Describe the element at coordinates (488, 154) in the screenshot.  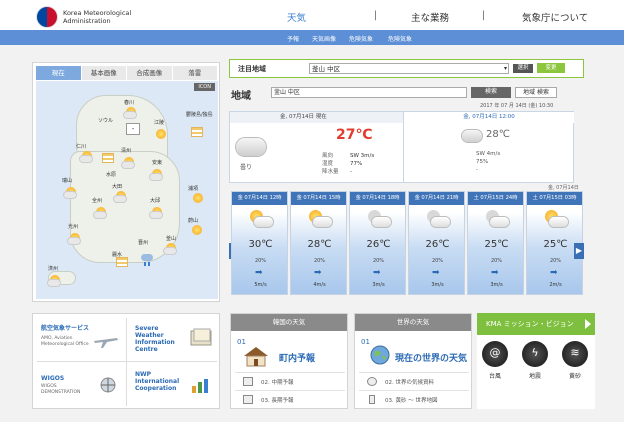
I see `noon-wind: SW 4m/s` at that location.